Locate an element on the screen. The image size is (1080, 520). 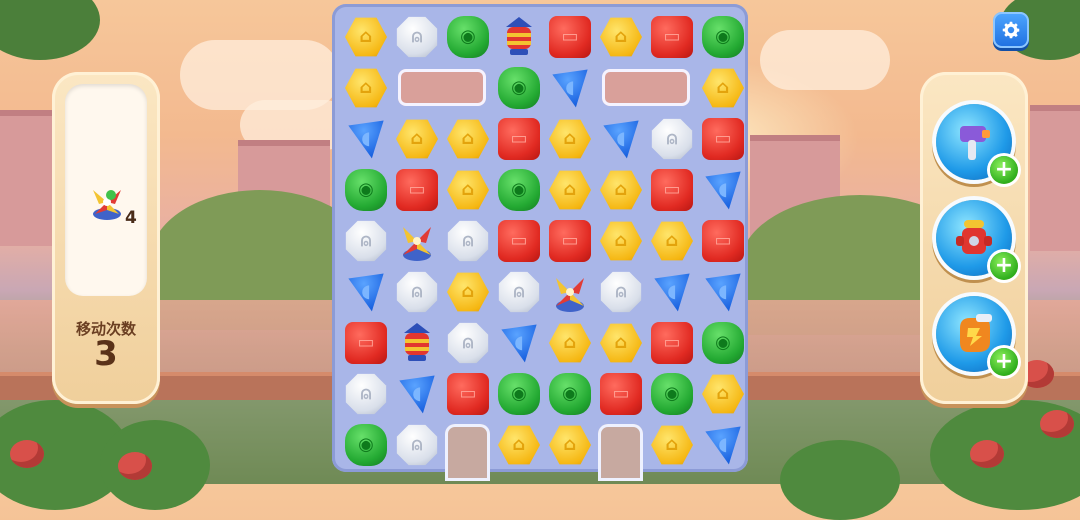
building is located at coordinates (284, 203).